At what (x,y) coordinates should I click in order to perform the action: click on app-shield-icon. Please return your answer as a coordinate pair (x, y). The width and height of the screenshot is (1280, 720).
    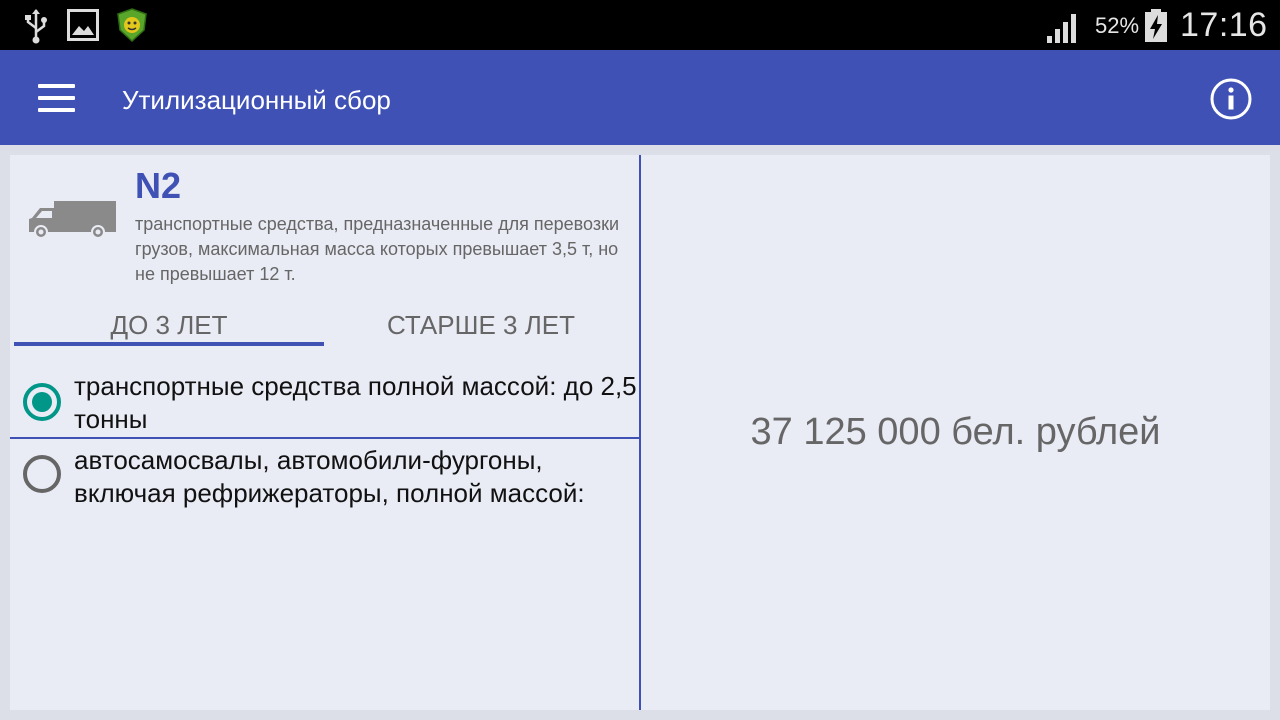
    Looking at the image, I should click on (132, 25).